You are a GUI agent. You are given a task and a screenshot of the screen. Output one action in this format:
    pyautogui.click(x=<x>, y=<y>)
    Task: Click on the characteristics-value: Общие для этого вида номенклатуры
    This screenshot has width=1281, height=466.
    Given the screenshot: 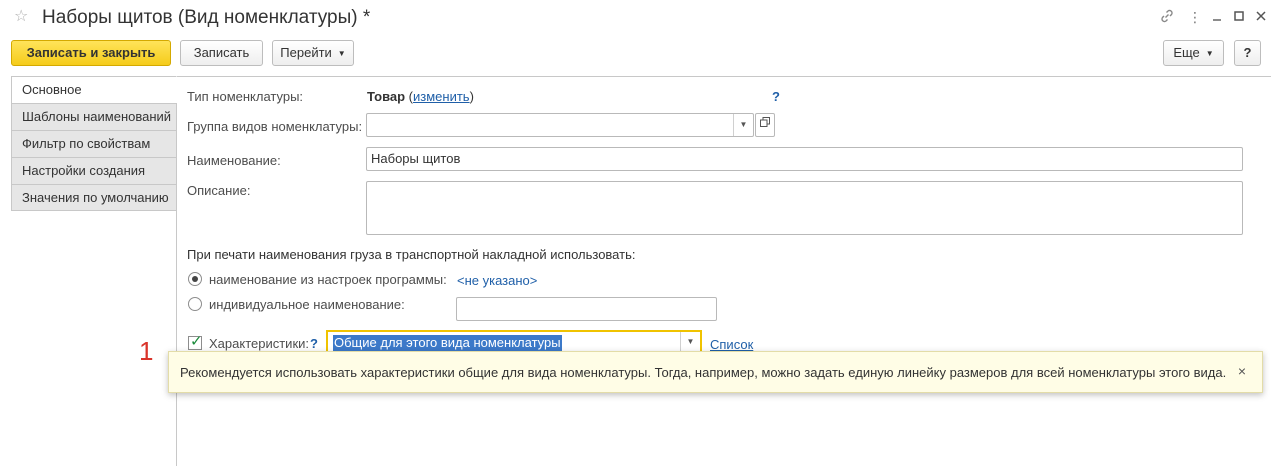 What is the action you would take?
    pyautogui.click(x=447, y=343)
    